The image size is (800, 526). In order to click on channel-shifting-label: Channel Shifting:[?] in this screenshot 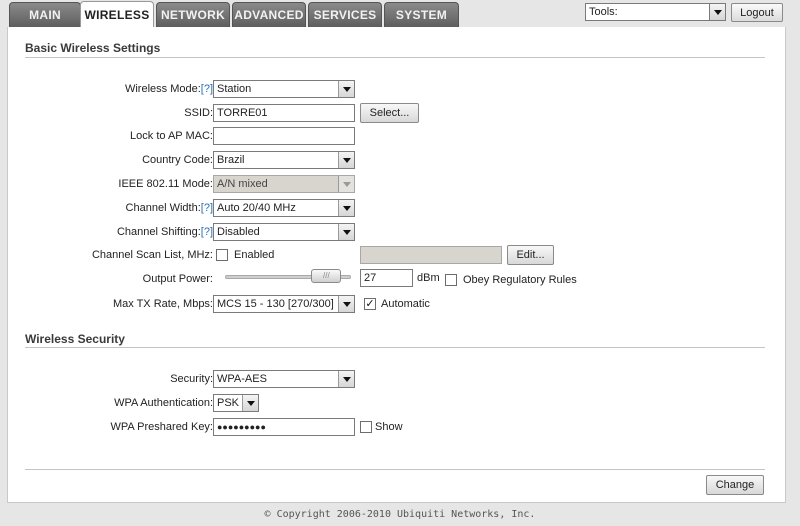, I will do `click(165, 232)`.